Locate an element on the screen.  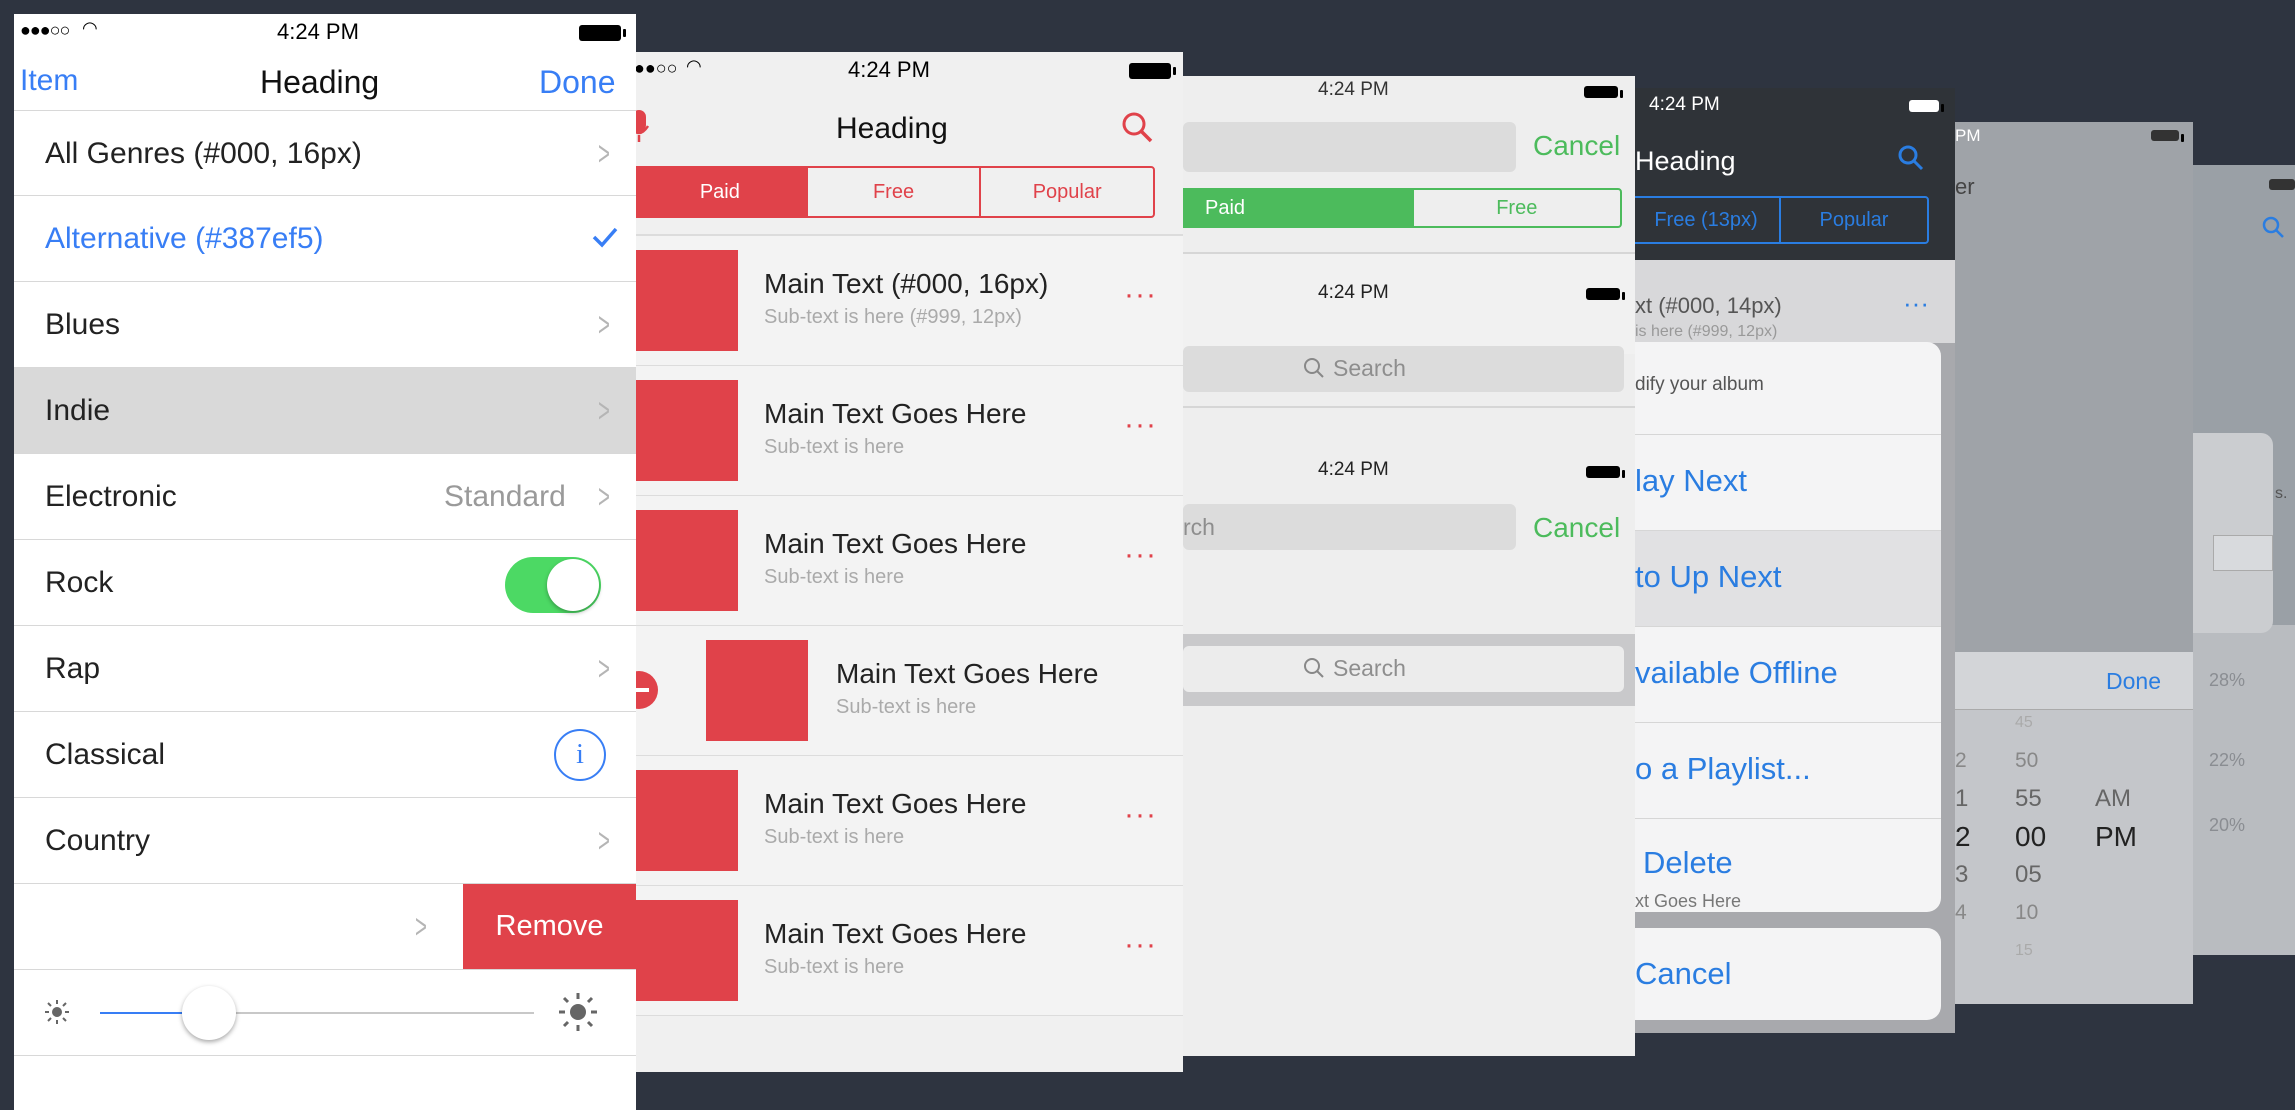
nav-bar: Item Heading Done is located at coordinates (325, 80).